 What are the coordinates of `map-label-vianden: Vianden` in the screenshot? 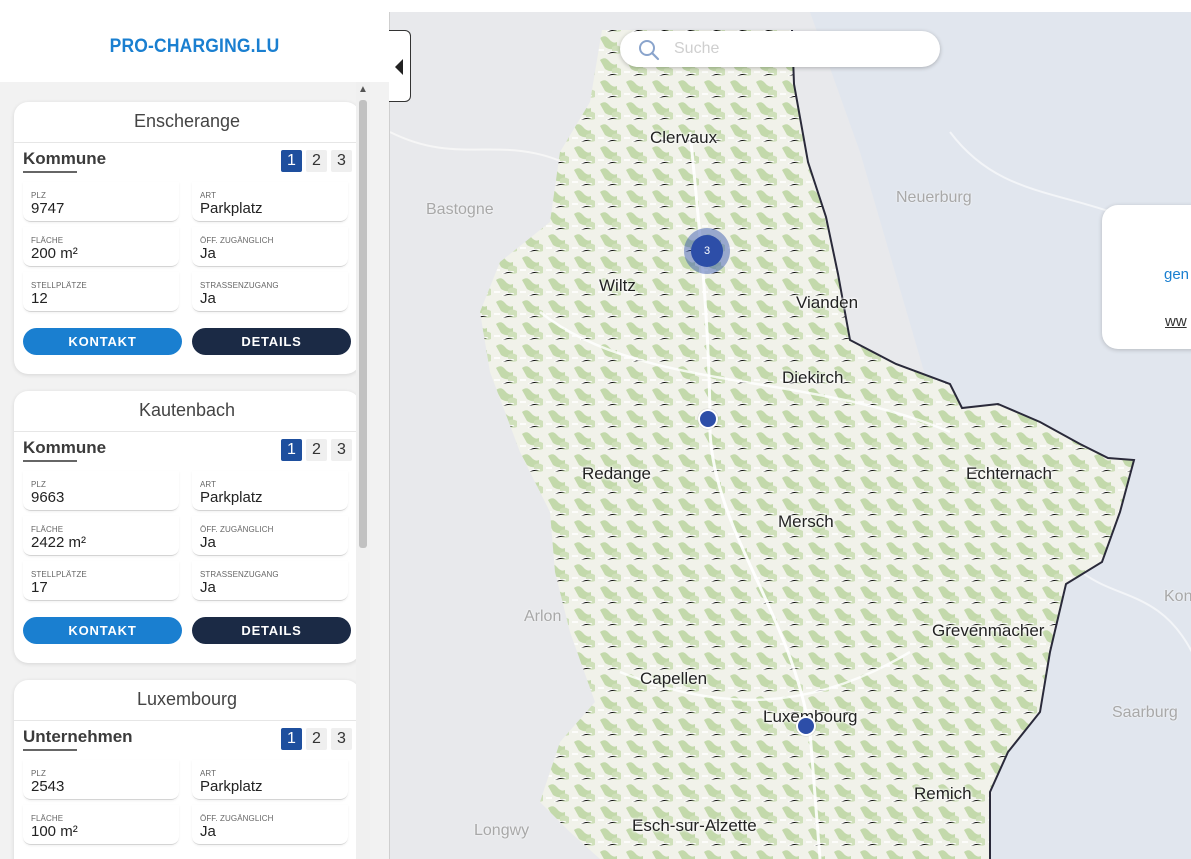 It's located at (827, 302).